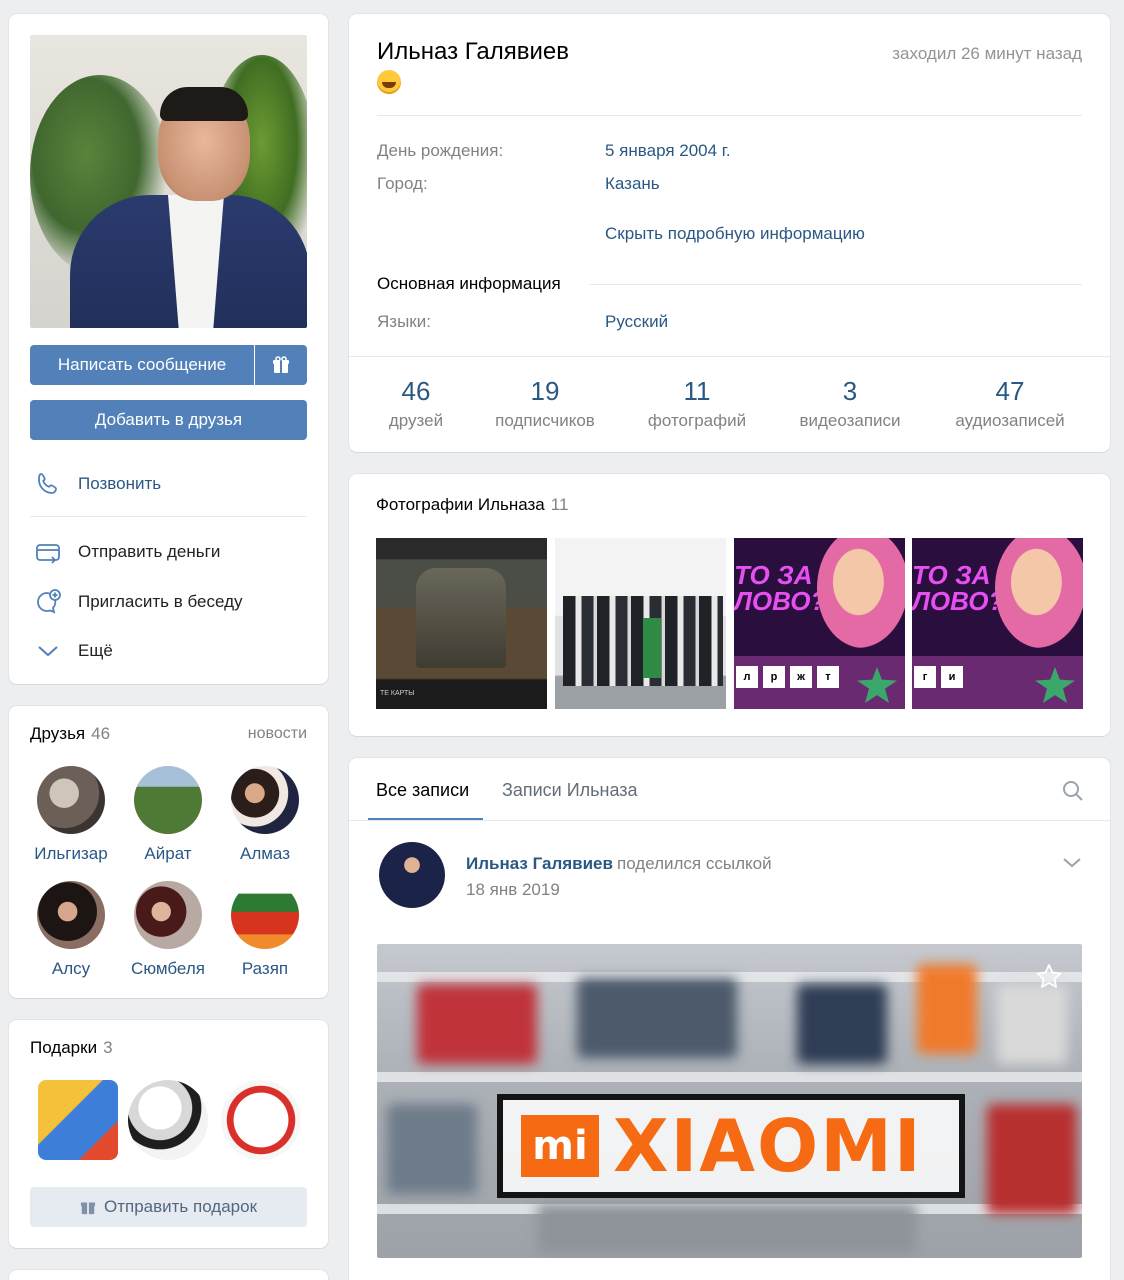 The image size is (1124, 1280). What do you see at coordinates (264, 853) in the screenshot?
I see `friend-name: Алмаз` at bounding box center [264, 853].